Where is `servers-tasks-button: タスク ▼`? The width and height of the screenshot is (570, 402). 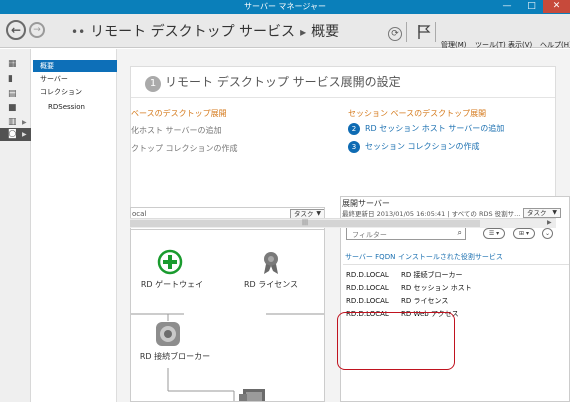
servers-tasks-button: タスク ▼ is located at coordinates (542, 213).